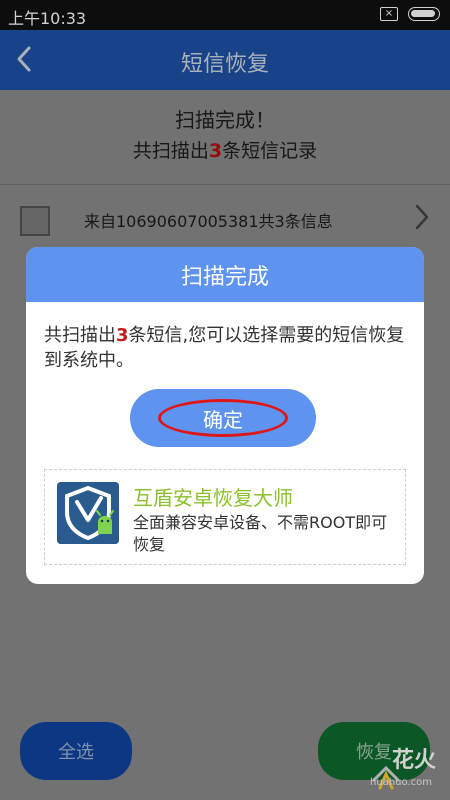  I want to click on dialog-message-count: 3, so click(122, 335).